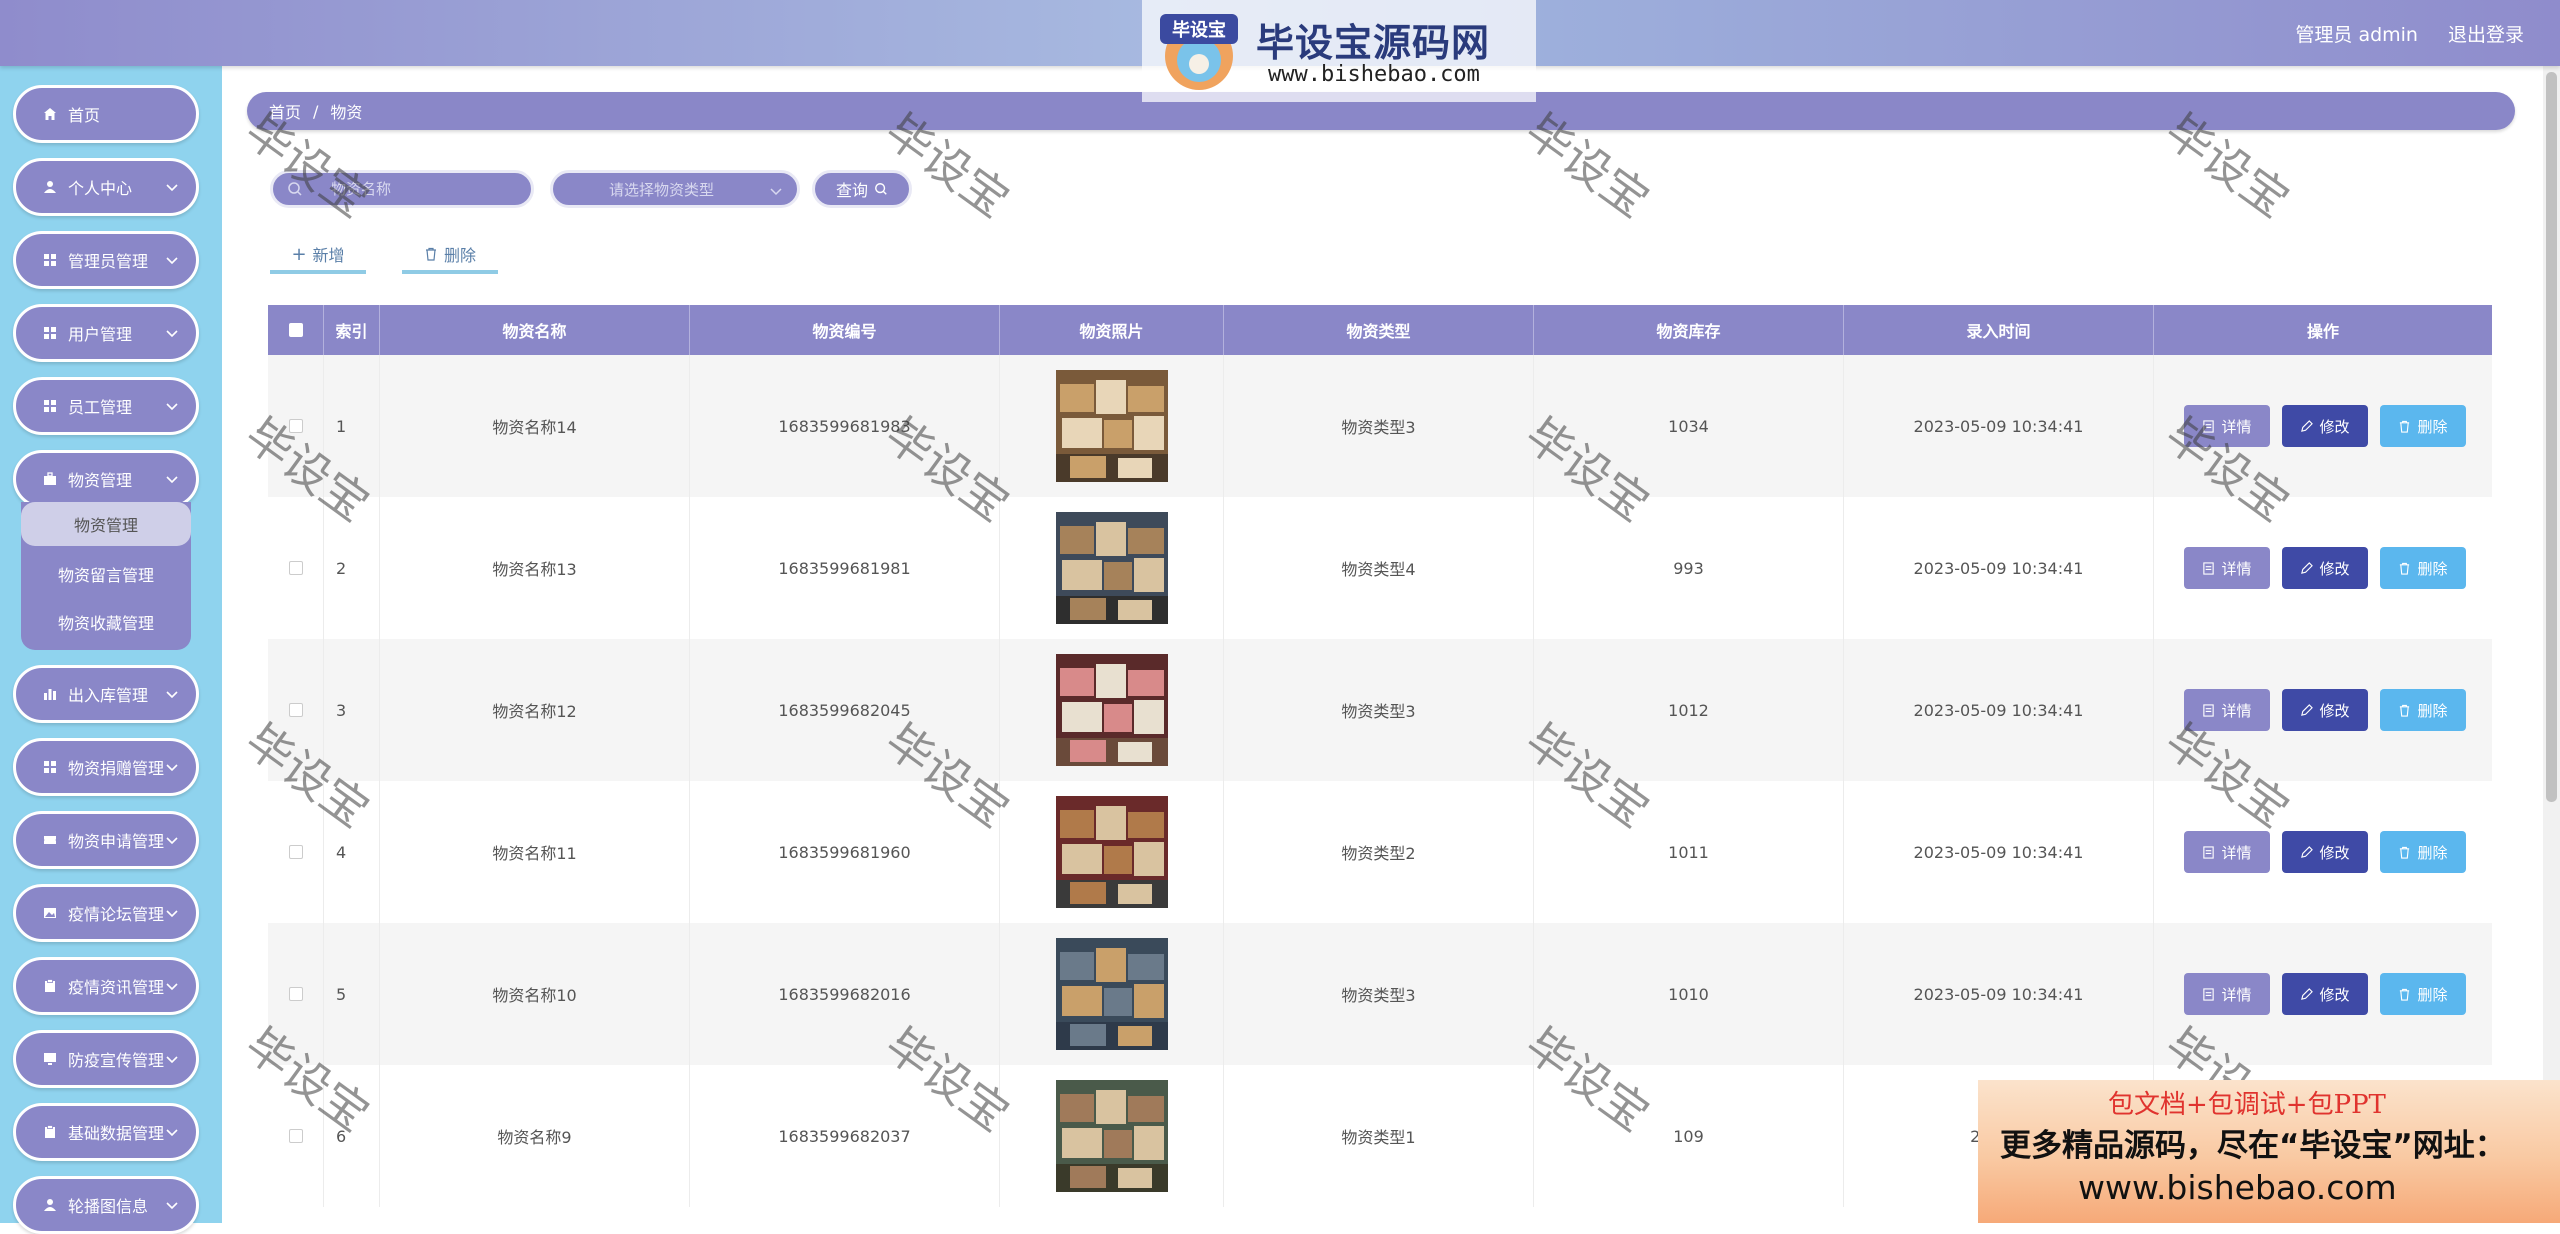  Describe the element at coordinates (352, 330) in the screenshot. I see `column-header: 索引` at that location.